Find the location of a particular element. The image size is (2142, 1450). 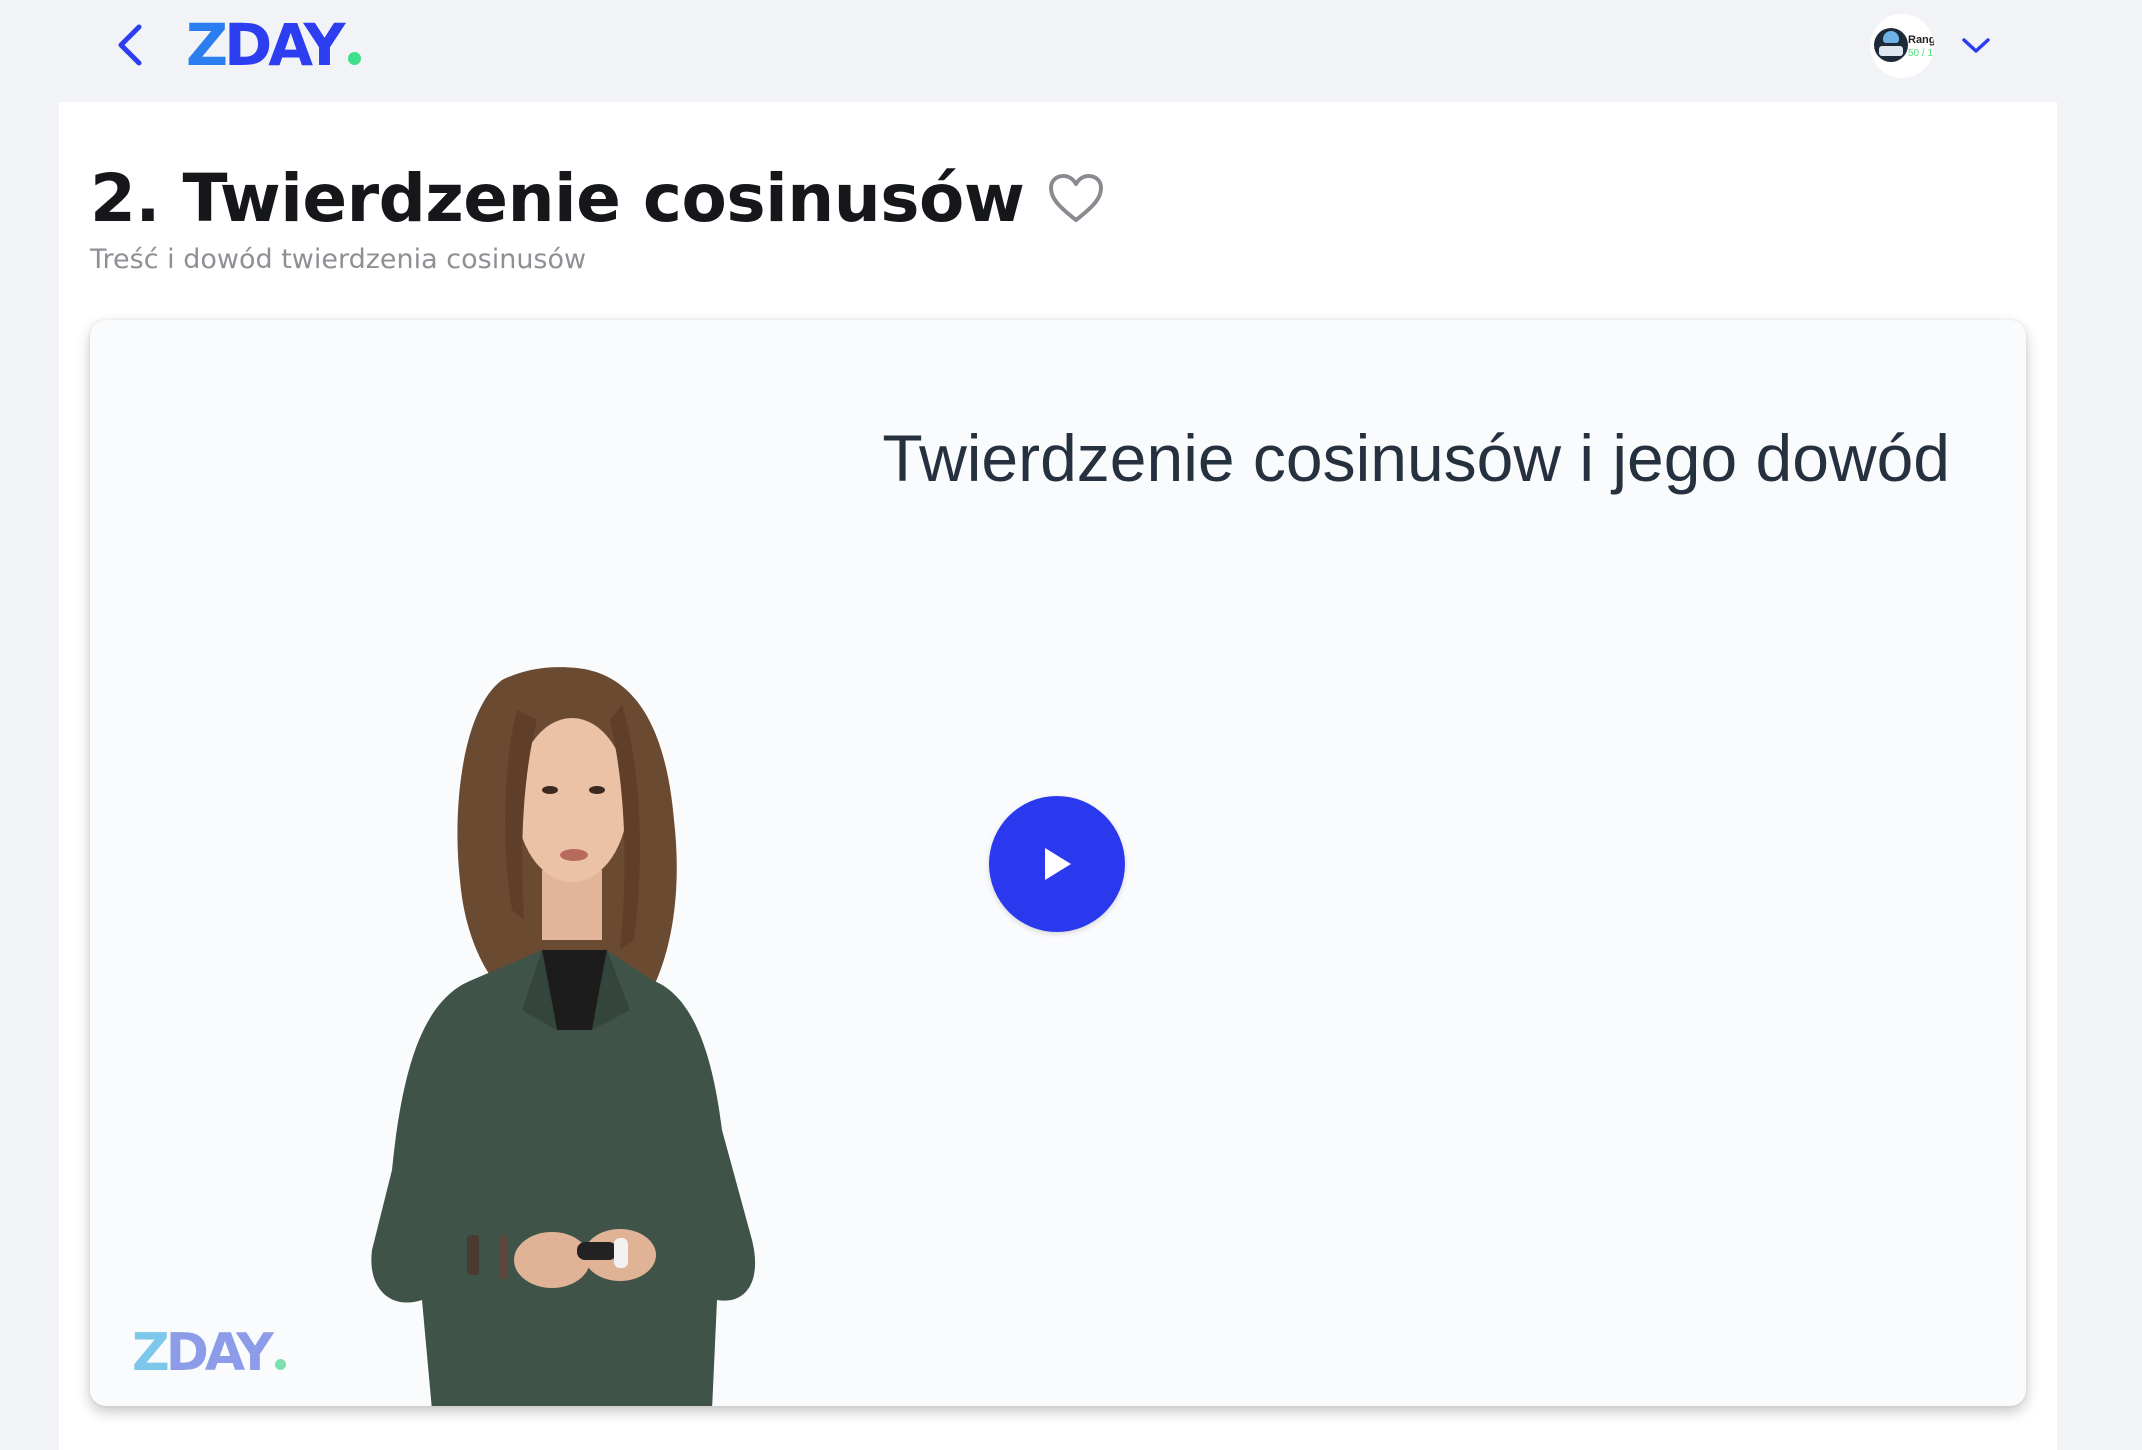

logo-text: DAY is located at coordinates (285, 45).